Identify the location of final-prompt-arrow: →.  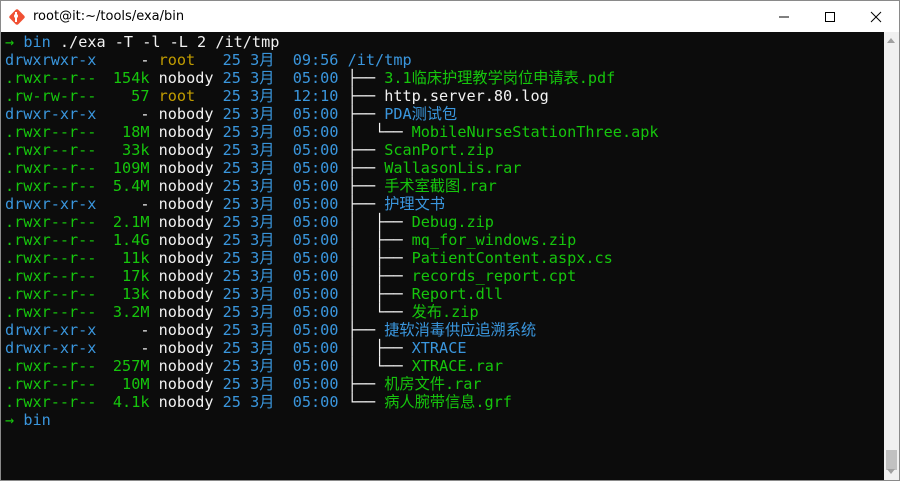
(10, 420).